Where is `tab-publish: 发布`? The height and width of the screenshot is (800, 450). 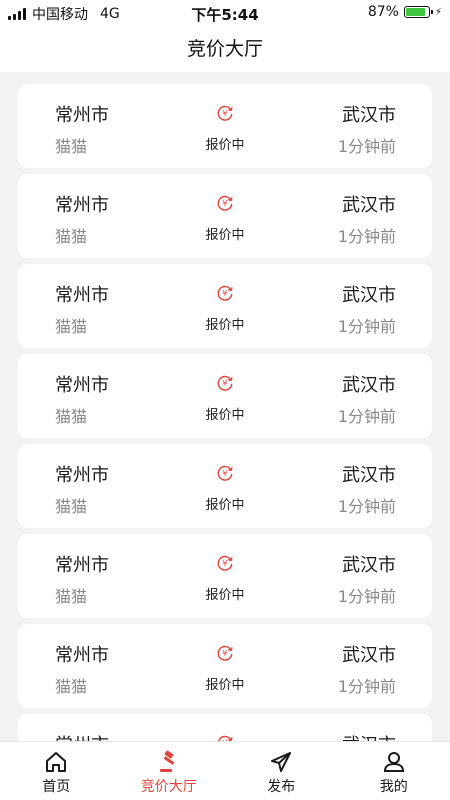
tab-publish: 发布 is located at coordinates (281, 771).